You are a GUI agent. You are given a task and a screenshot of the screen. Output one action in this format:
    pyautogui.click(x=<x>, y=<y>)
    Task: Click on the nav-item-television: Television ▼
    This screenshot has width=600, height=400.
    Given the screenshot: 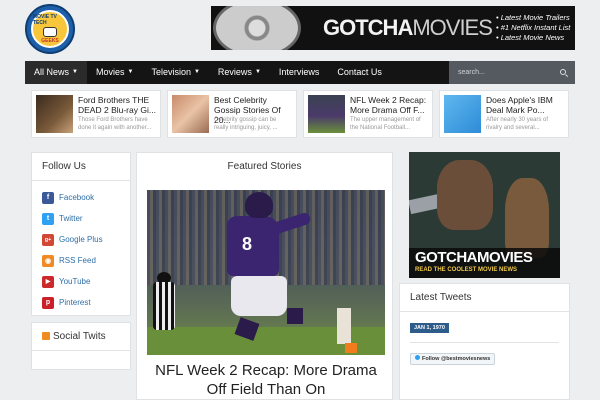 What is the action you would take?
    pyautogui.click(x=175, y=72)
    